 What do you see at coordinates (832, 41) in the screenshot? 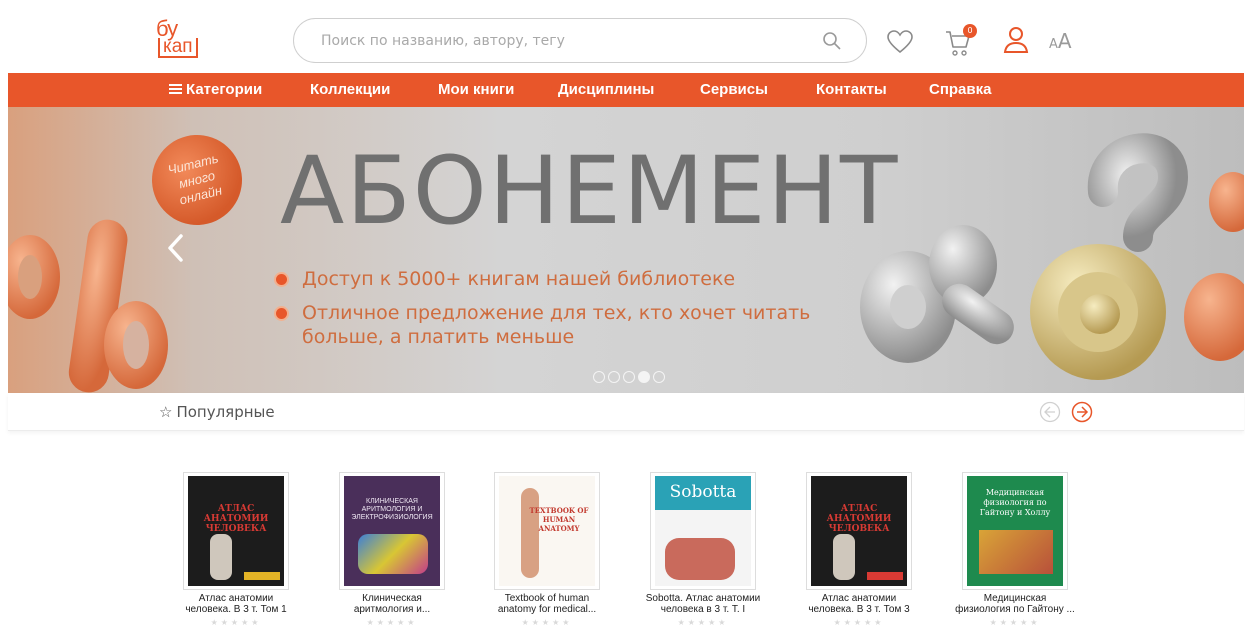
I see `search-icon` at bounding box center [832, 41].